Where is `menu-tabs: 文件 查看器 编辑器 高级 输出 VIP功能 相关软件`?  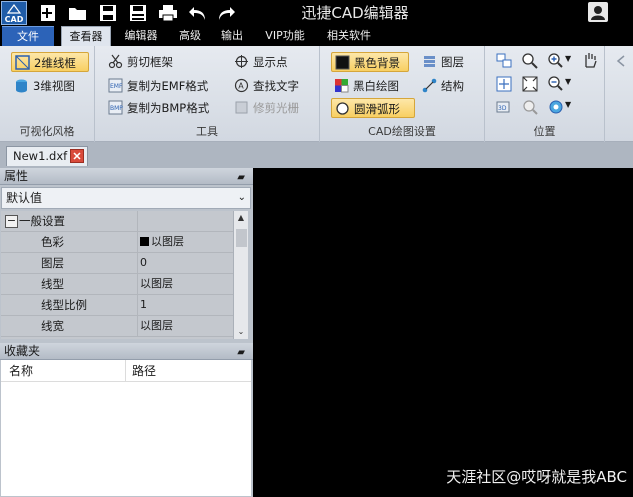
menu-tabs: 文件 查看器 编辑器 高级 输出 VIP功能 相关软件 is located at coordinates (316, 36).